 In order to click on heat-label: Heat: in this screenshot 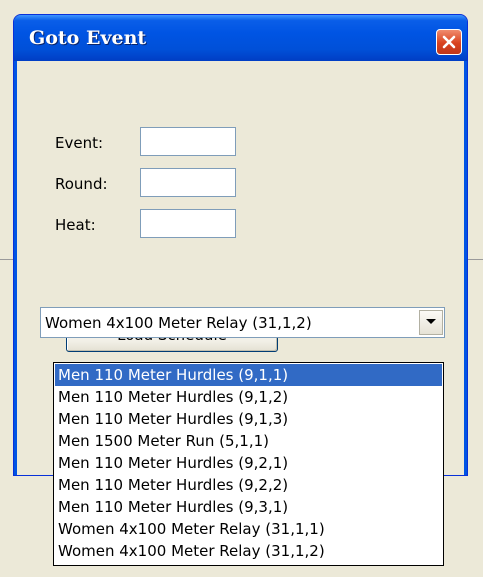, I will do `click(75, 225)`.